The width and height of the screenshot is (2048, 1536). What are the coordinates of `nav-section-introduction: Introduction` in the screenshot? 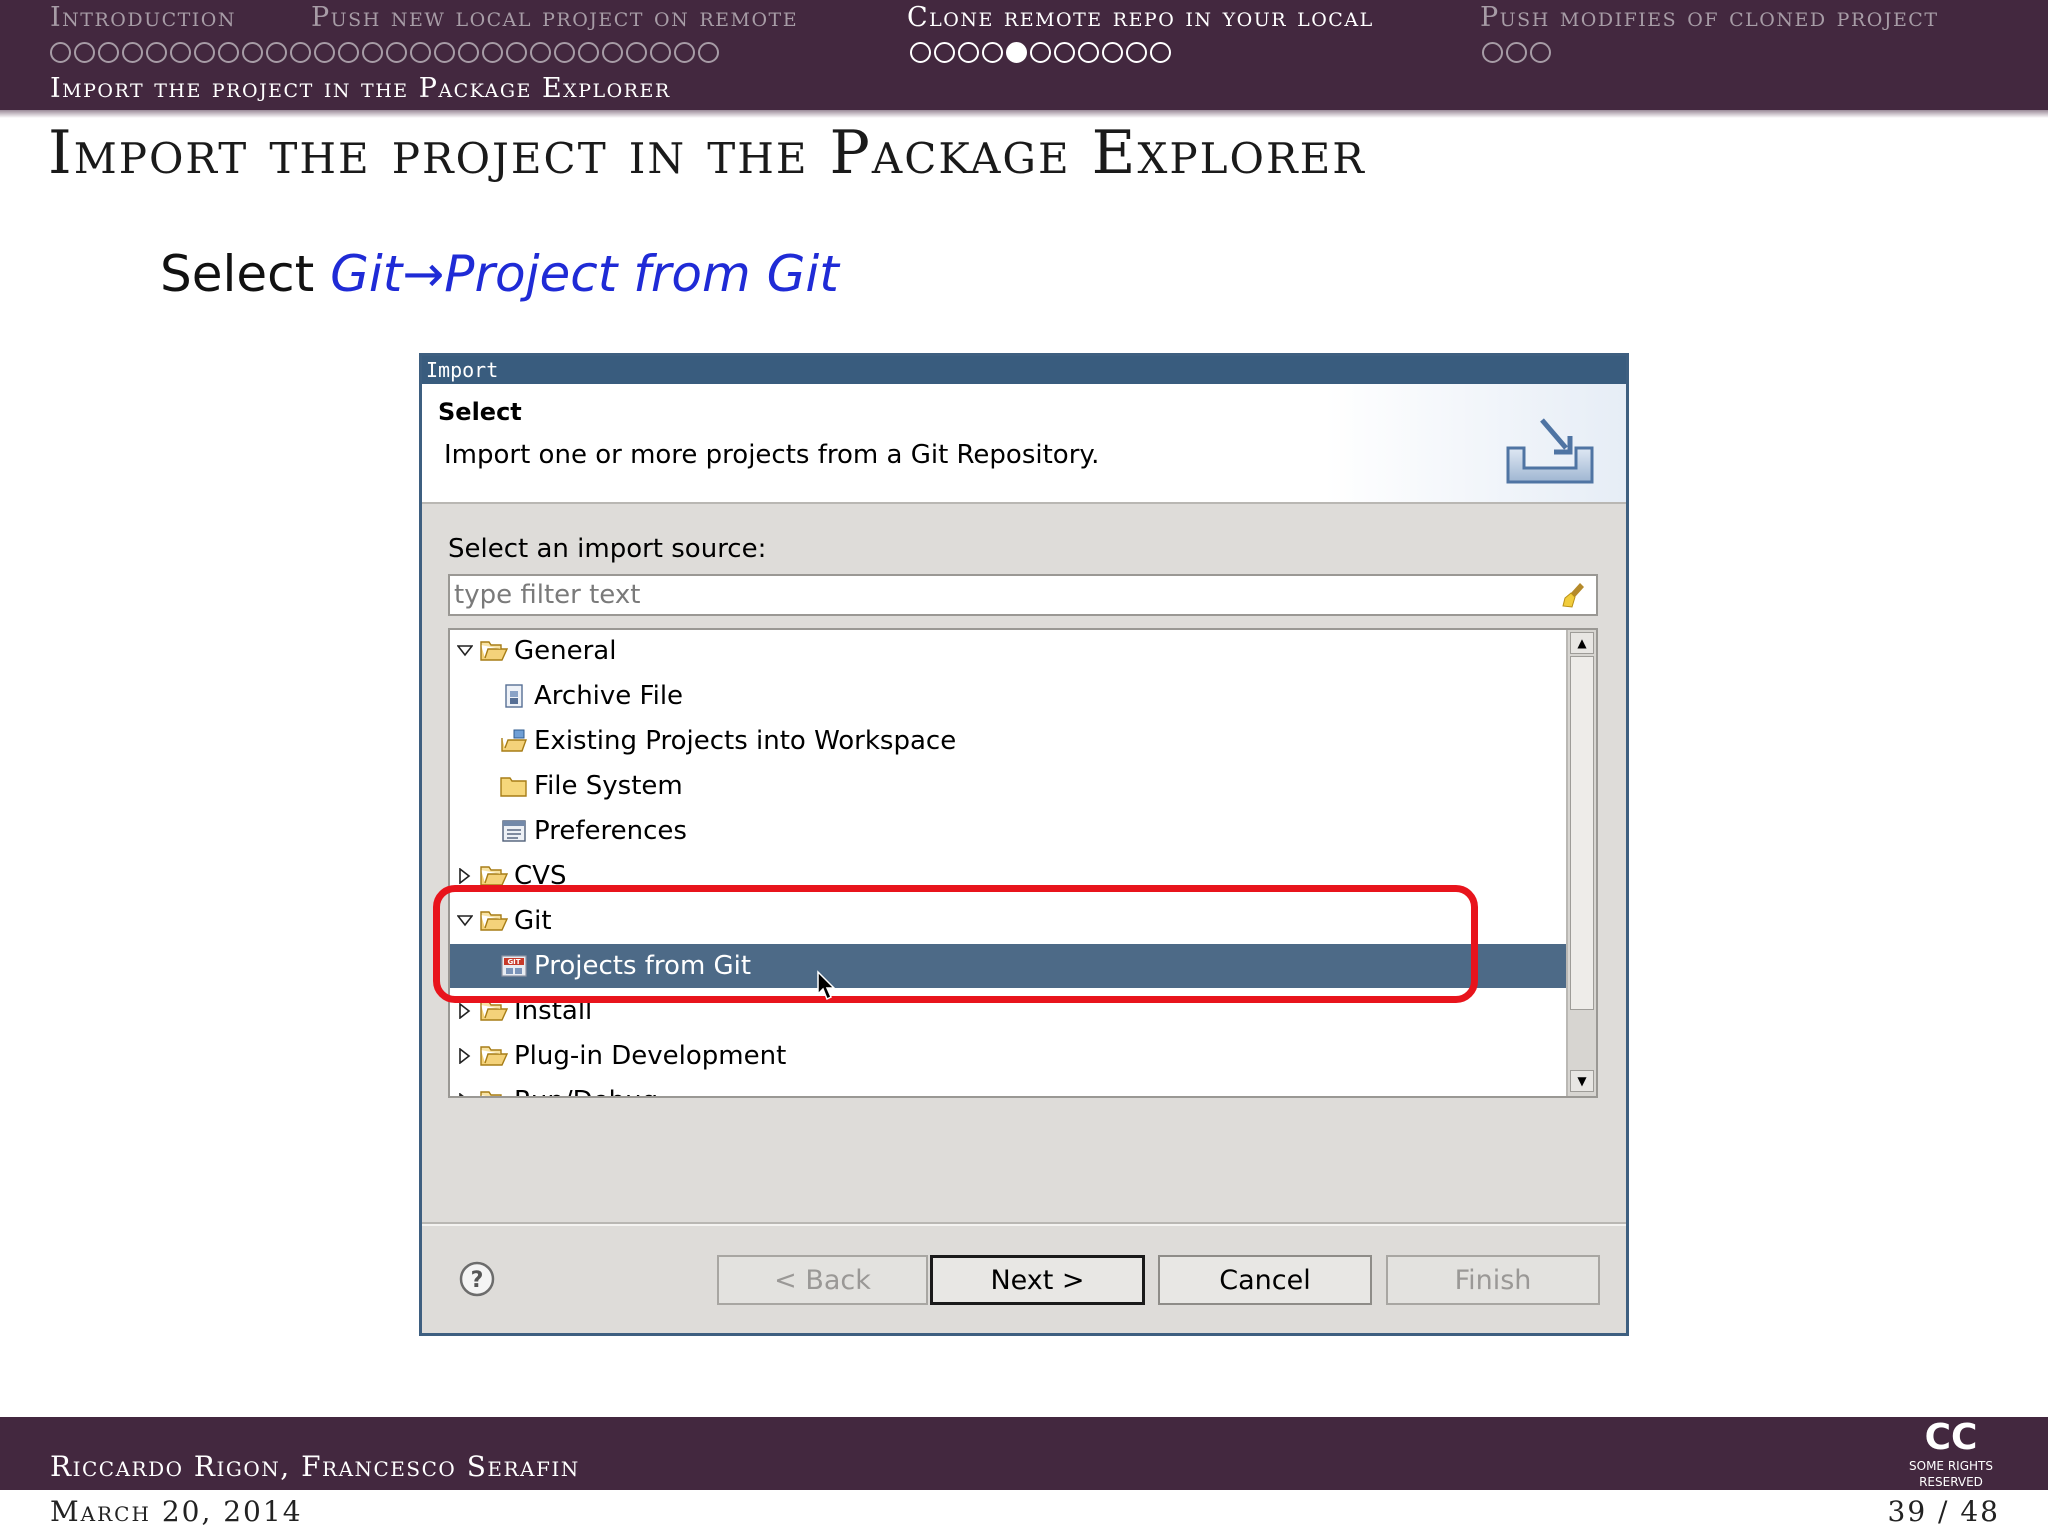 It's located at (143, 17).